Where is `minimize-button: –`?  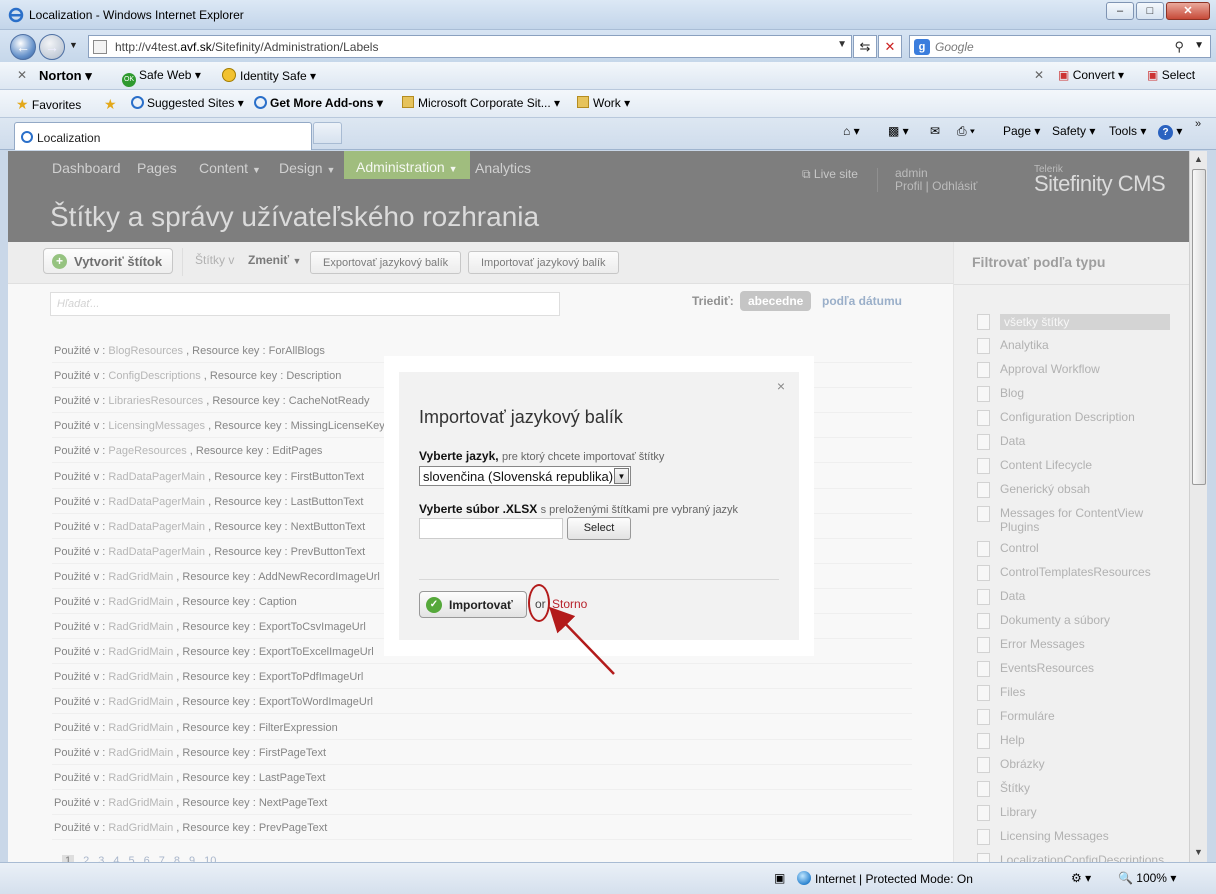
minimize-button: – is located at coordinates (1120, 11).